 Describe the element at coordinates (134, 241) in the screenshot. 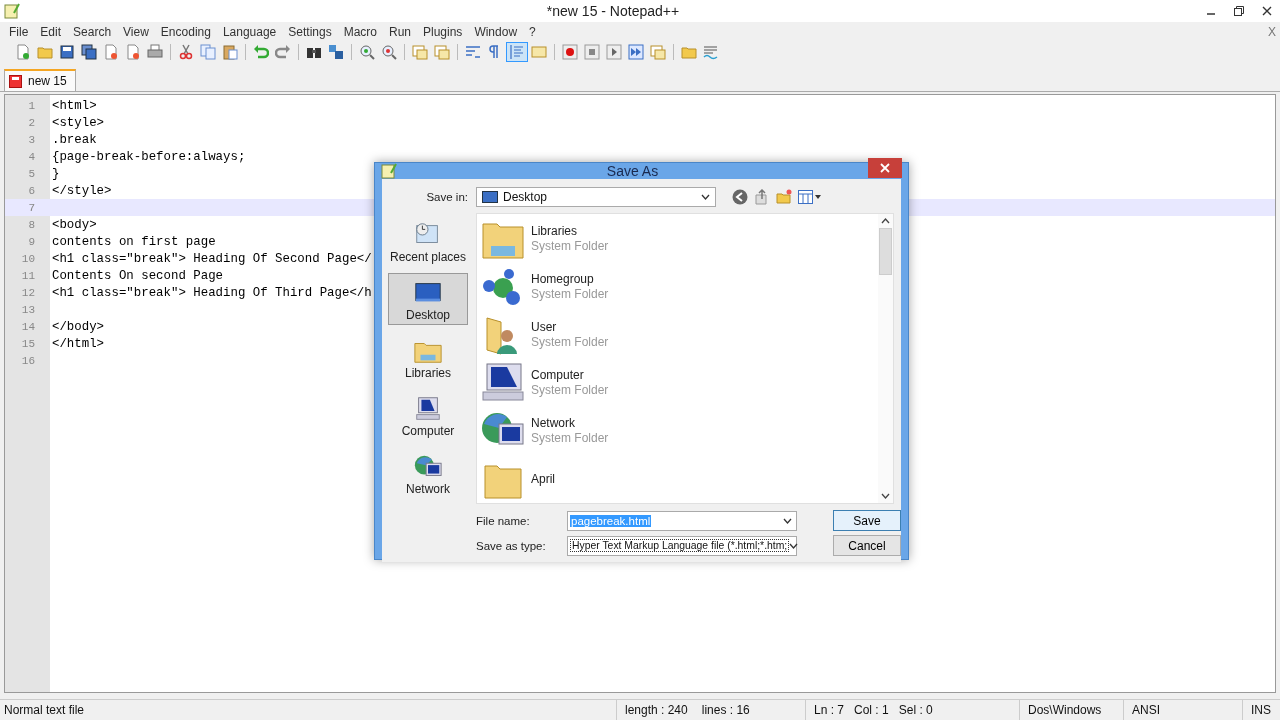

I see `code-line: contents on first page` at that location.